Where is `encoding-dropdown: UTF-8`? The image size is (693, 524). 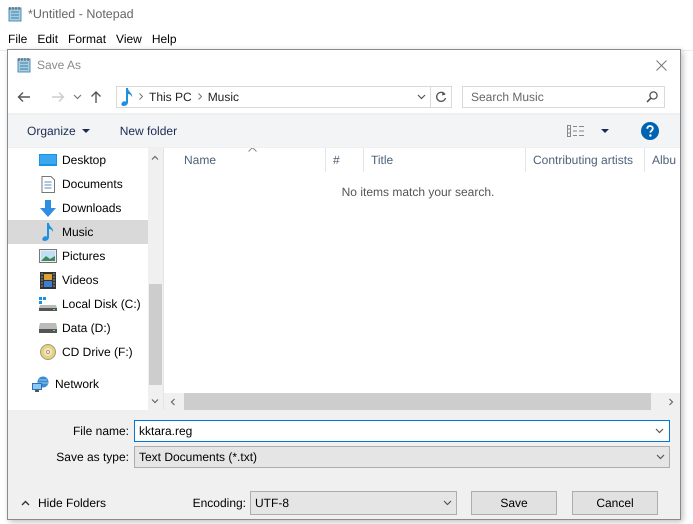
encoding-dropdown: UTF-8 is located at coordinates (353, 503).